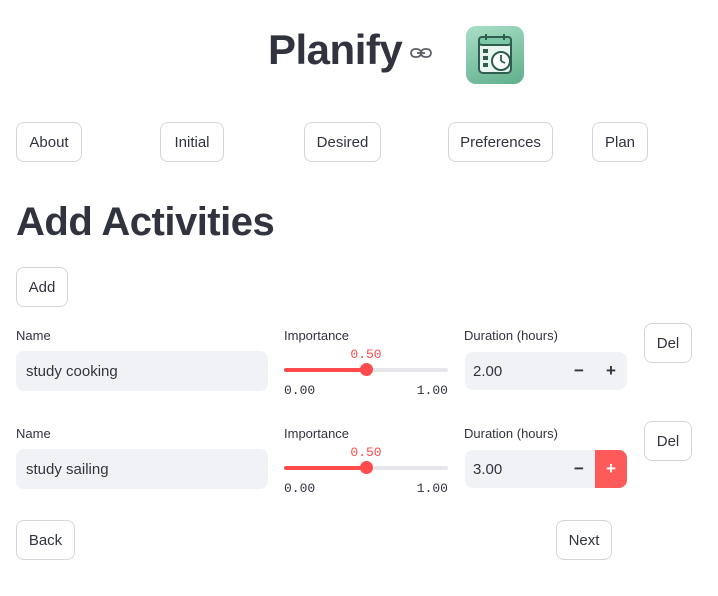 This screenshot has height=596, width=718. I want to click on calendar-clock-icon, so click(495, 55).